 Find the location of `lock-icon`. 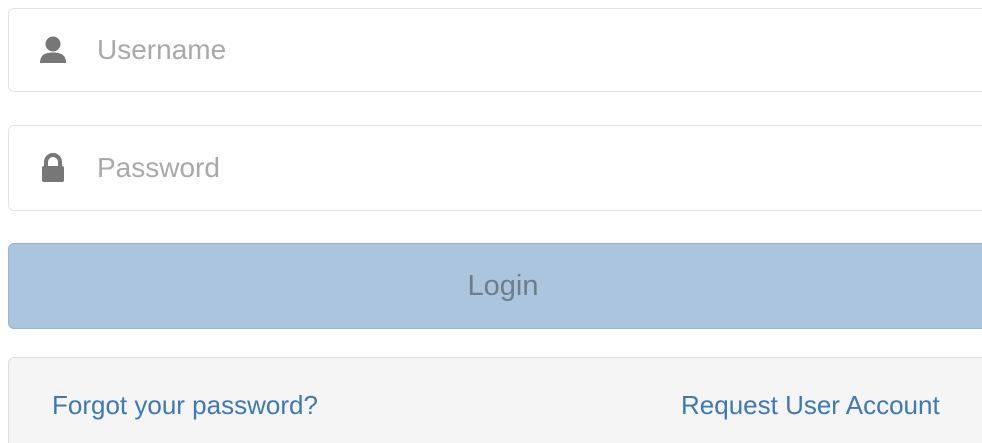

lock-icon is located at coordinates (53, 168).